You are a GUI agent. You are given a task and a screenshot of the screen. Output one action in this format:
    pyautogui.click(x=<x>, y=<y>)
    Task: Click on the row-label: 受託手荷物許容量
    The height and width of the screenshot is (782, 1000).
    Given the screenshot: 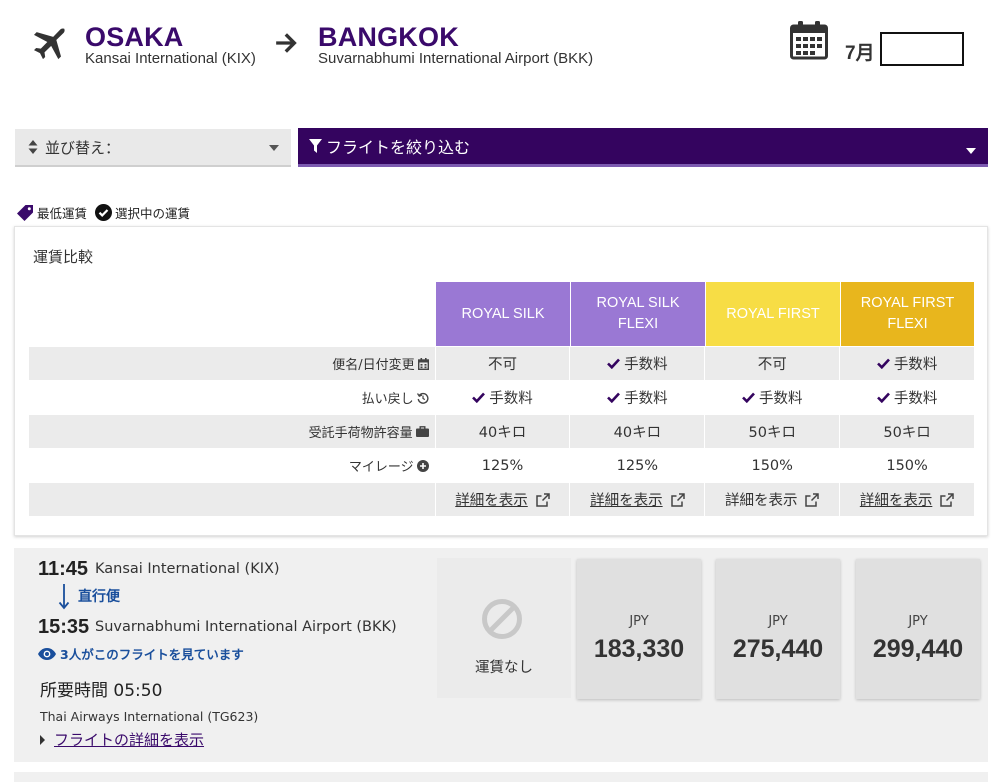 What is the action you would take?
    pyautogui.click(x=232, y=431)
    